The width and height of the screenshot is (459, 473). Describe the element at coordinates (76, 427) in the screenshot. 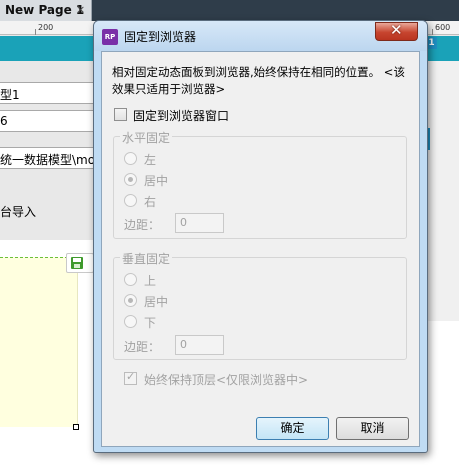

I see `resize-handle` at that location.